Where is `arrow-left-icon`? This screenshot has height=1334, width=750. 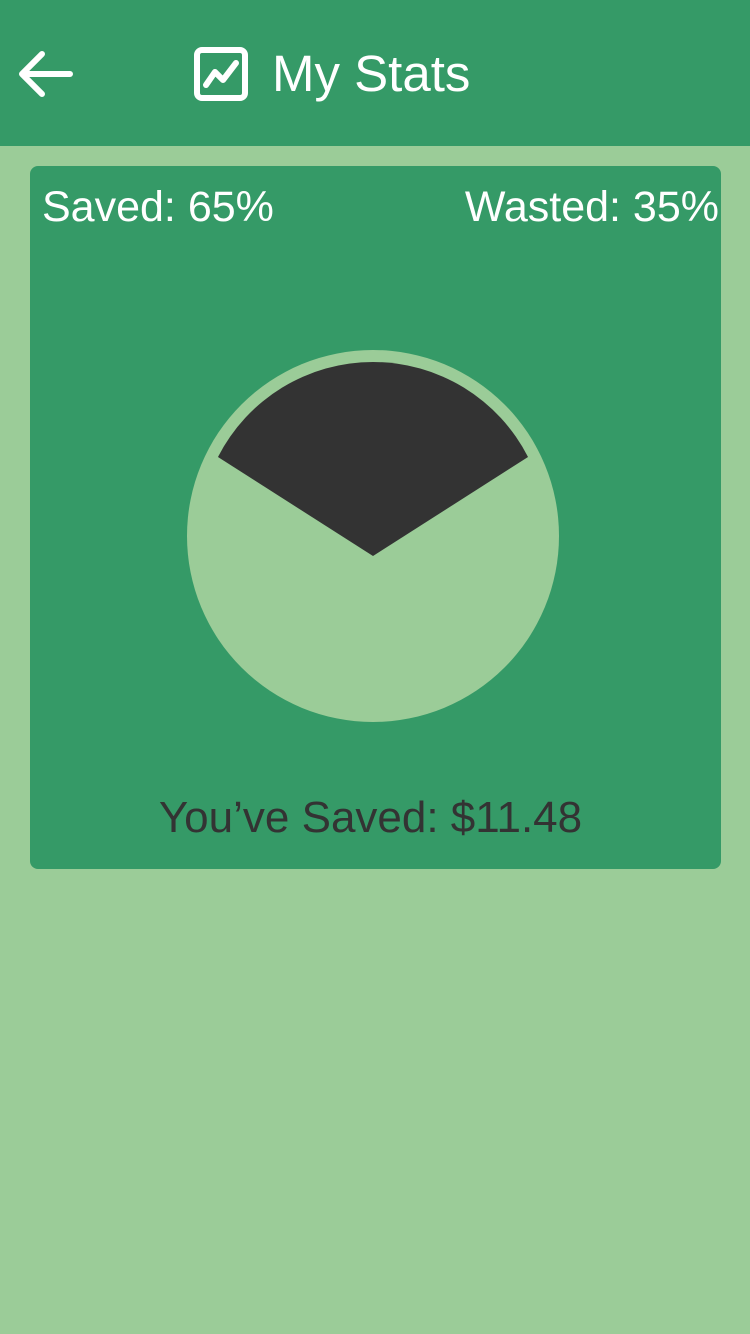 arrow-left-icon is located at coordinates (46, 74).